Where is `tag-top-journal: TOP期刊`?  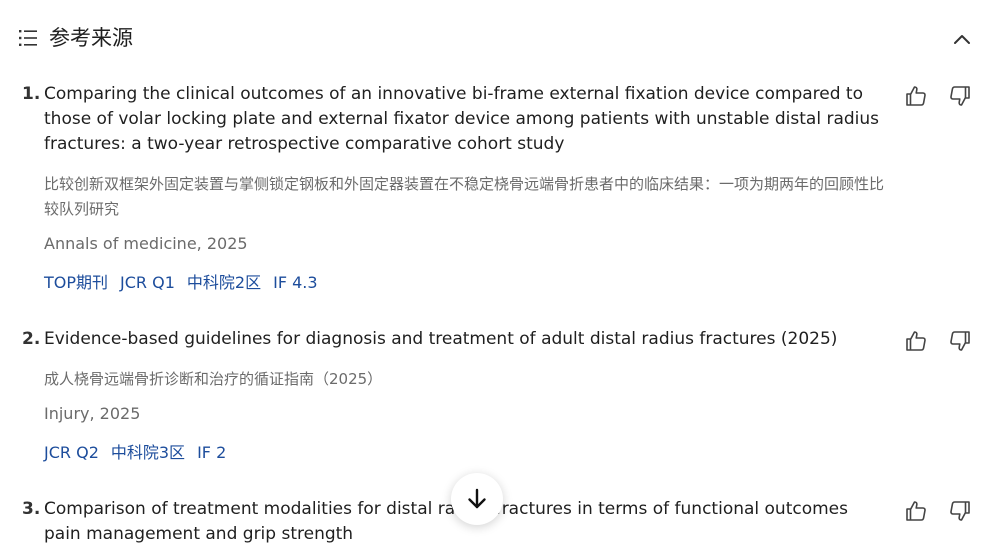
tag-top-journal: TOP期刊 is located at coordinates (76, 283).